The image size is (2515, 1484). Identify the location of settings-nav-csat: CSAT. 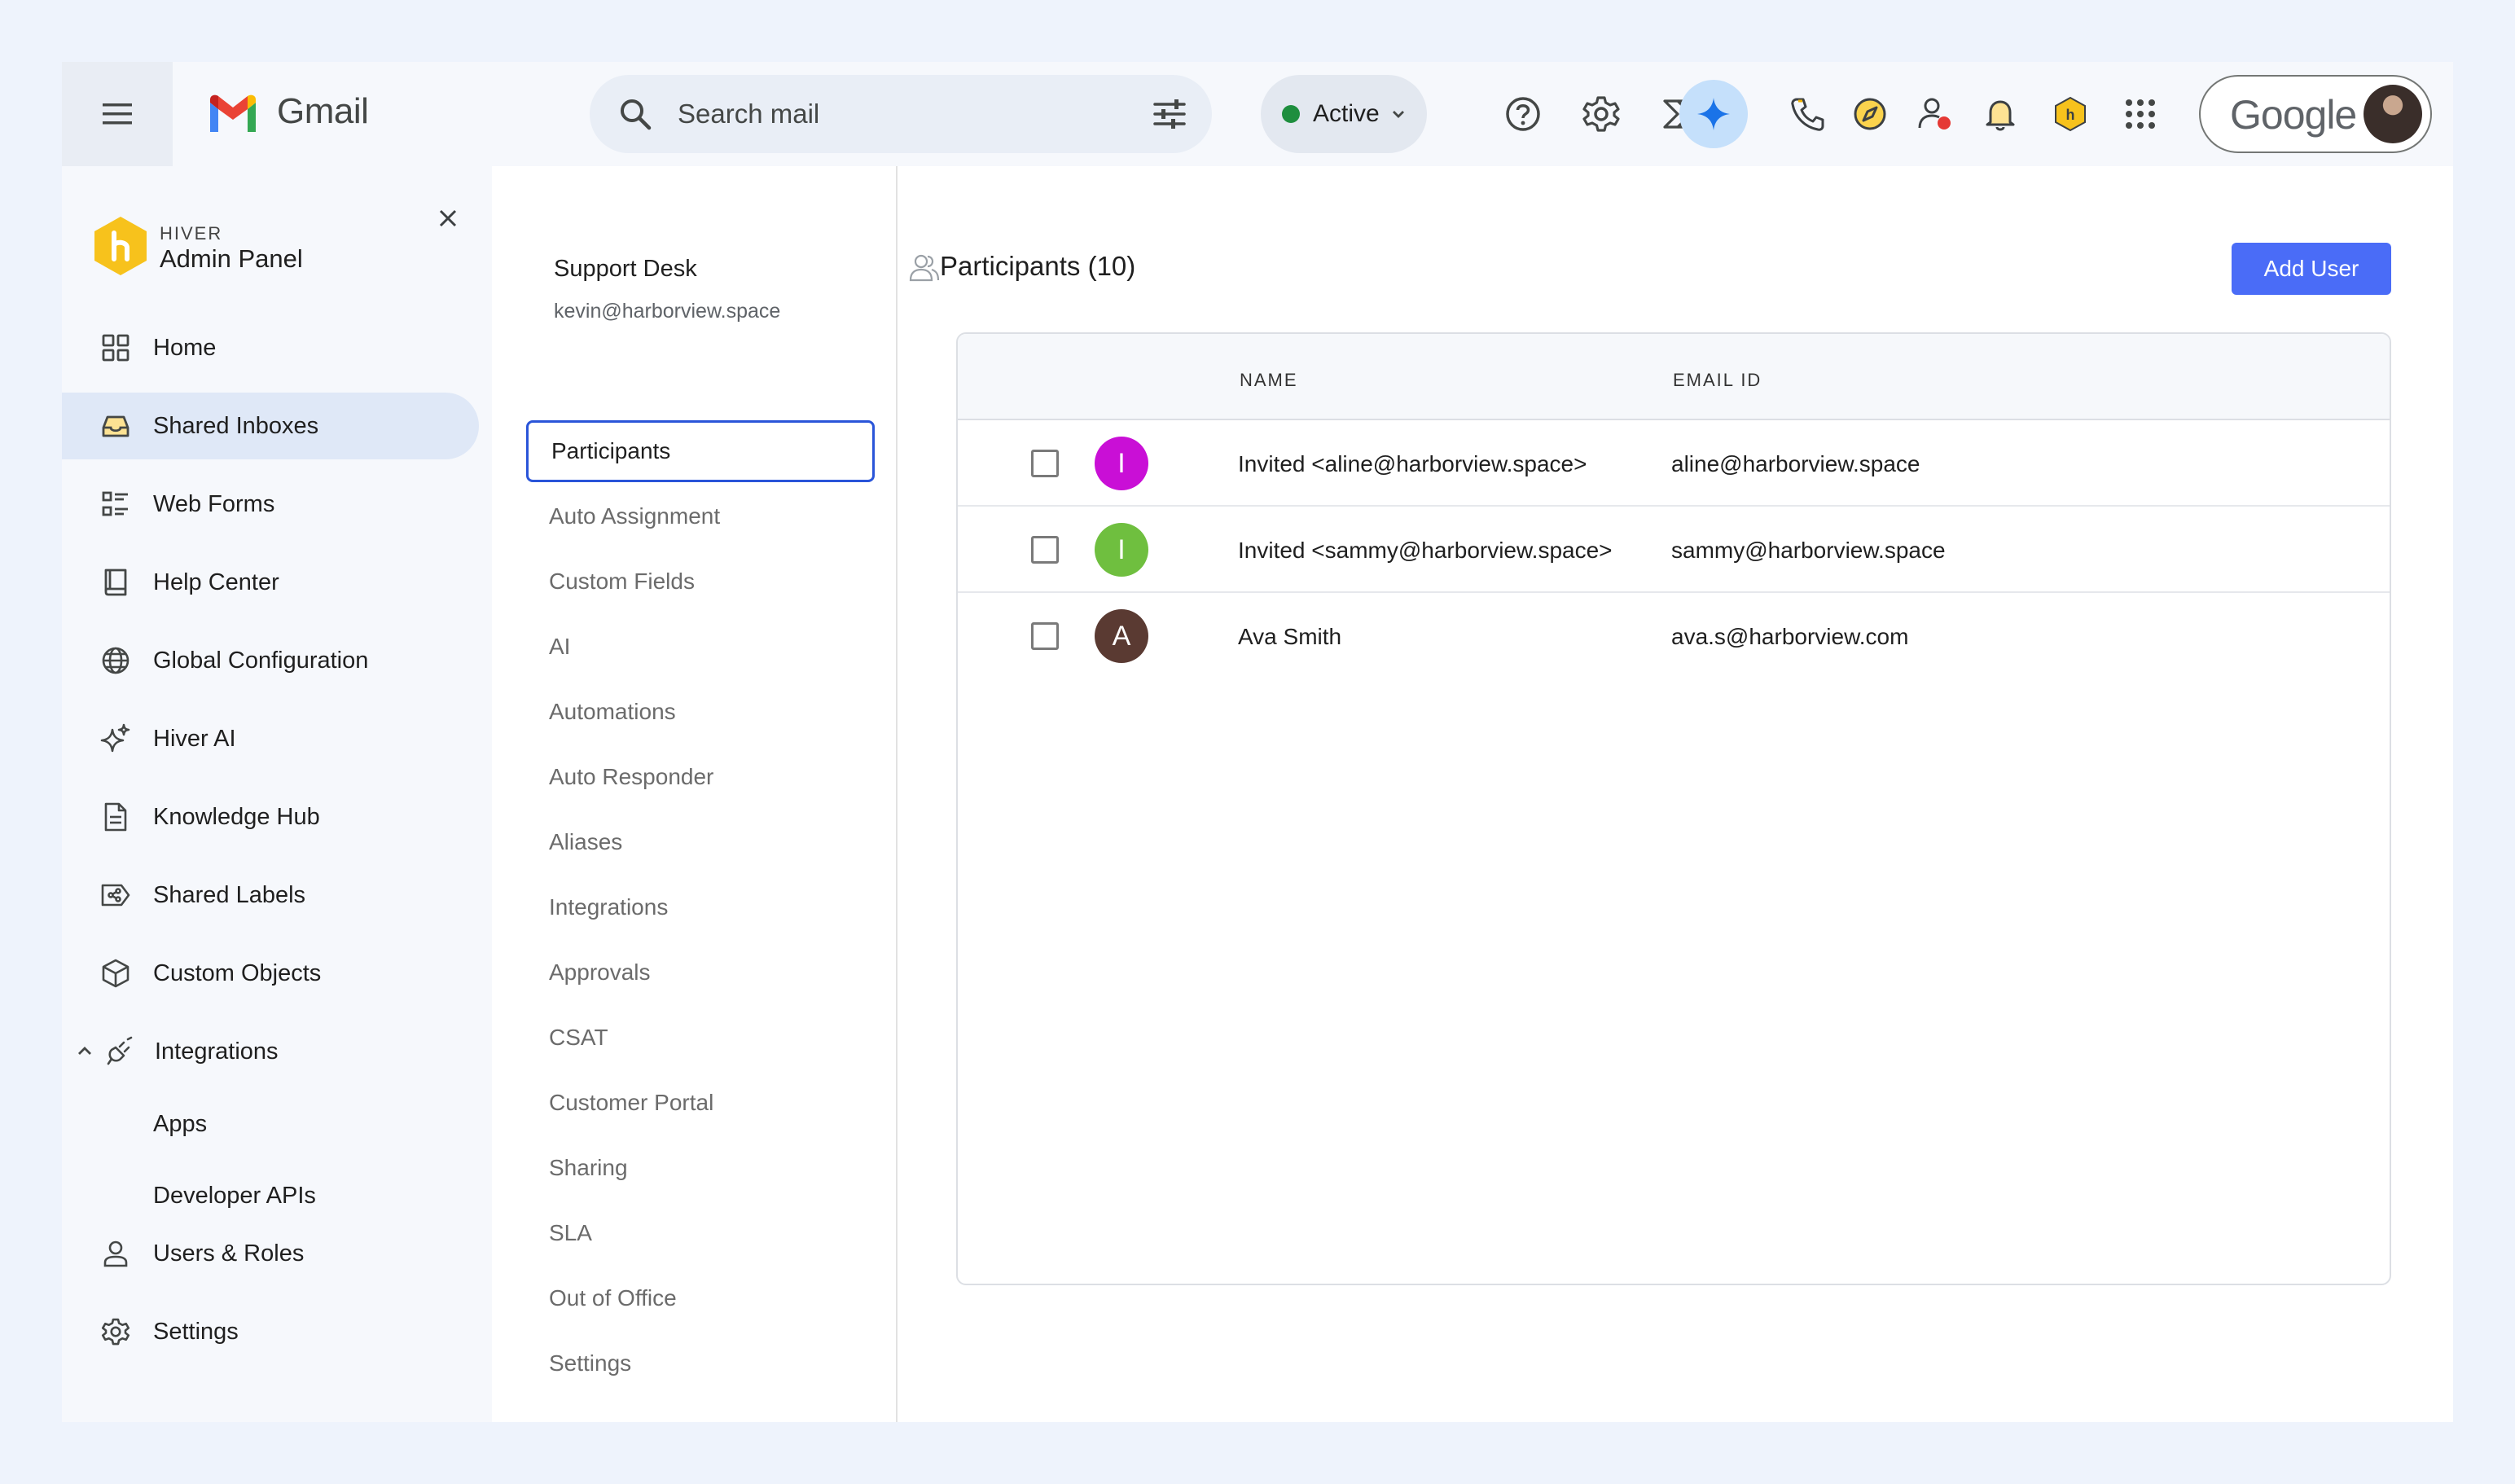
(701, 1038).